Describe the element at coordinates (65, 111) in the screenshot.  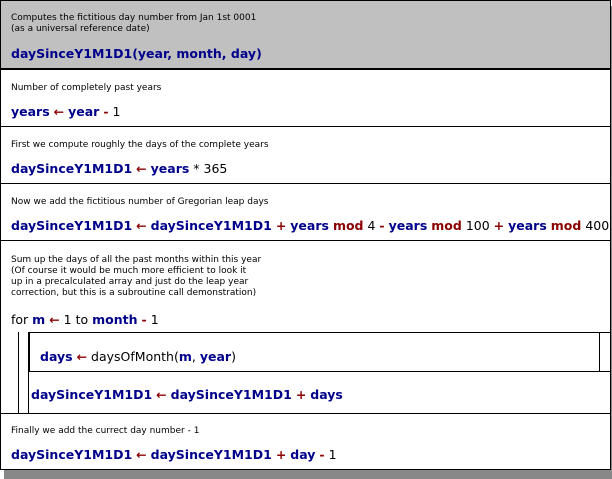
I see `step-statement: years ← year - 1` at that location.